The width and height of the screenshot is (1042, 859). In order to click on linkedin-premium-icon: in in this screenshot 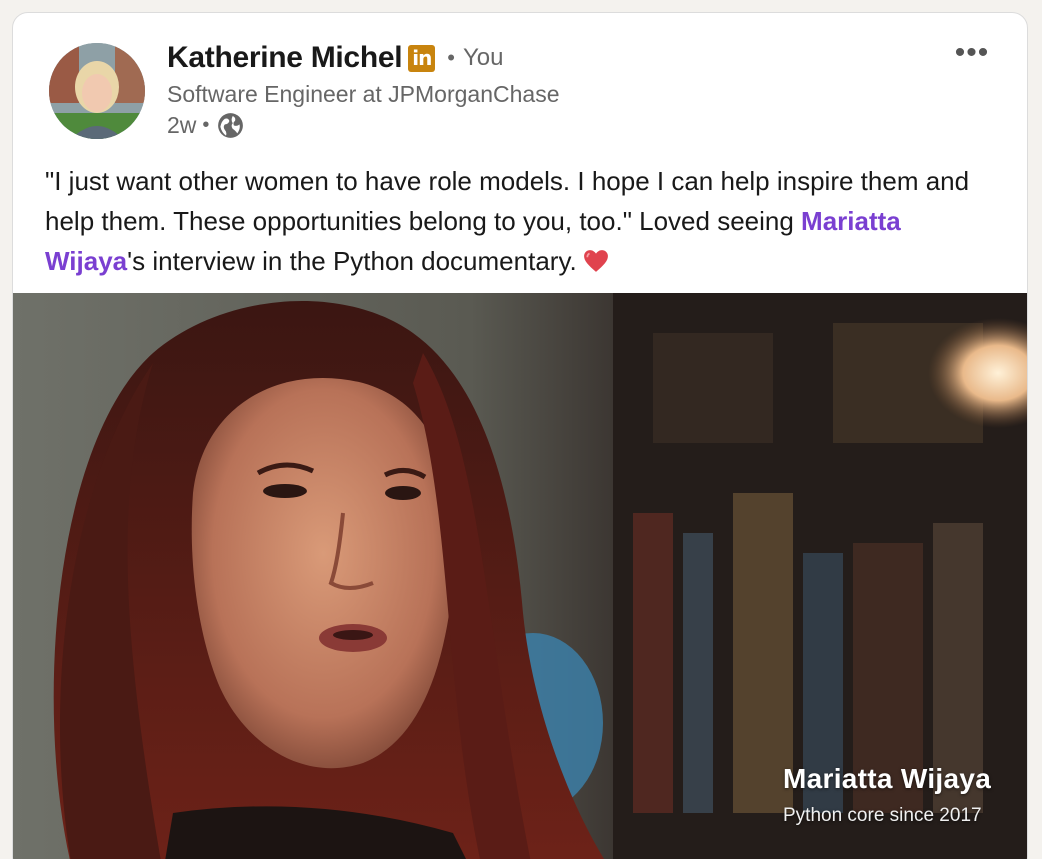, I will do `click(422, 58)`.